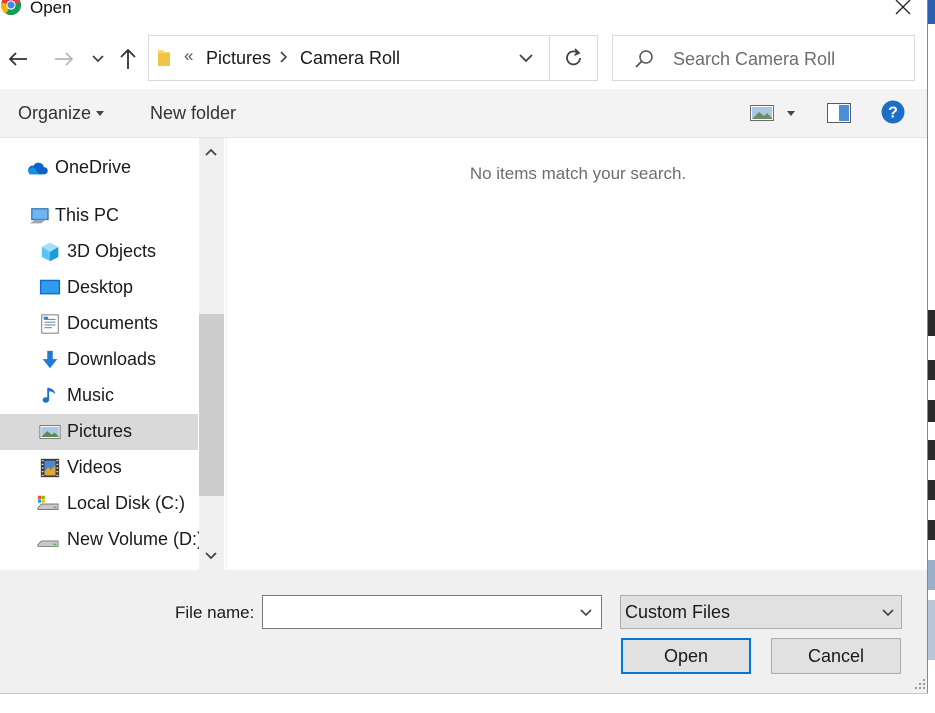  What do you see at coordinates (791, 113) in the screenshot?
I see `view-options-caret-icon` at bounding box center [791, 113].